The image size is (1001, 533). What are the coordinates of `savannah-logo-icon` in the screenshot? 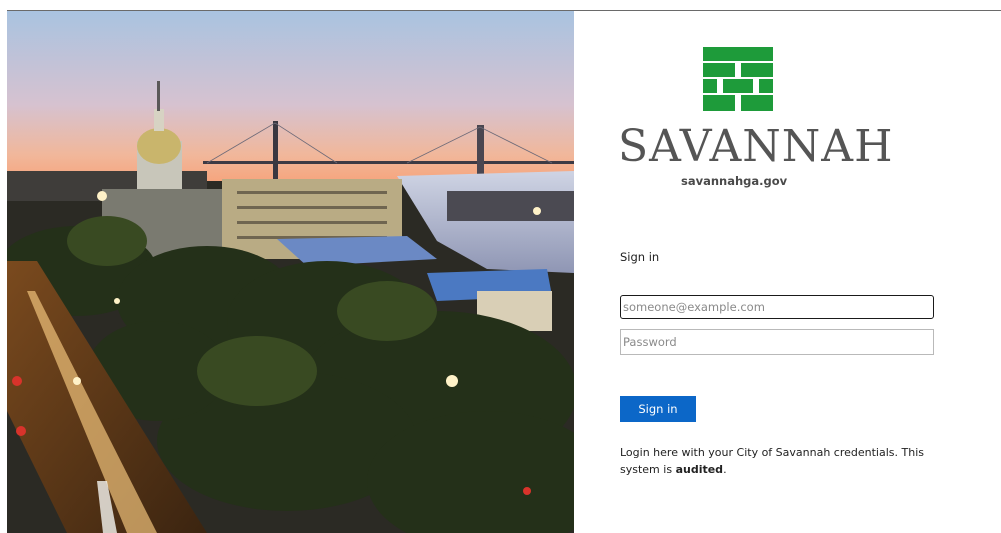 It's located at (738, 79).